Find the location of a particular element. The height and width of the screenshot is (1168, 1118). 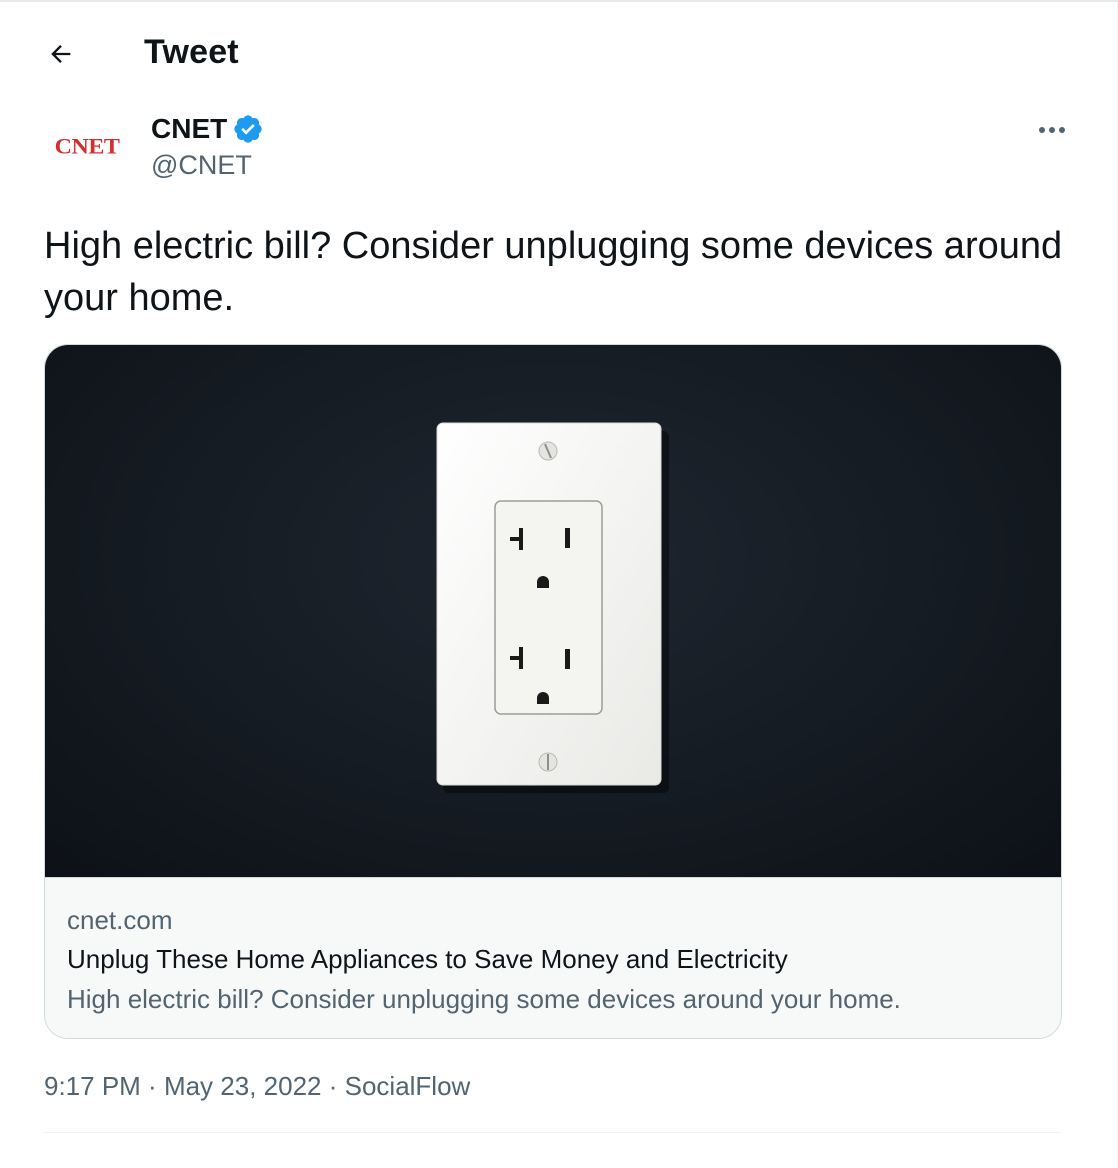

author-handle: @CNET is located at coordinates (201, 165).